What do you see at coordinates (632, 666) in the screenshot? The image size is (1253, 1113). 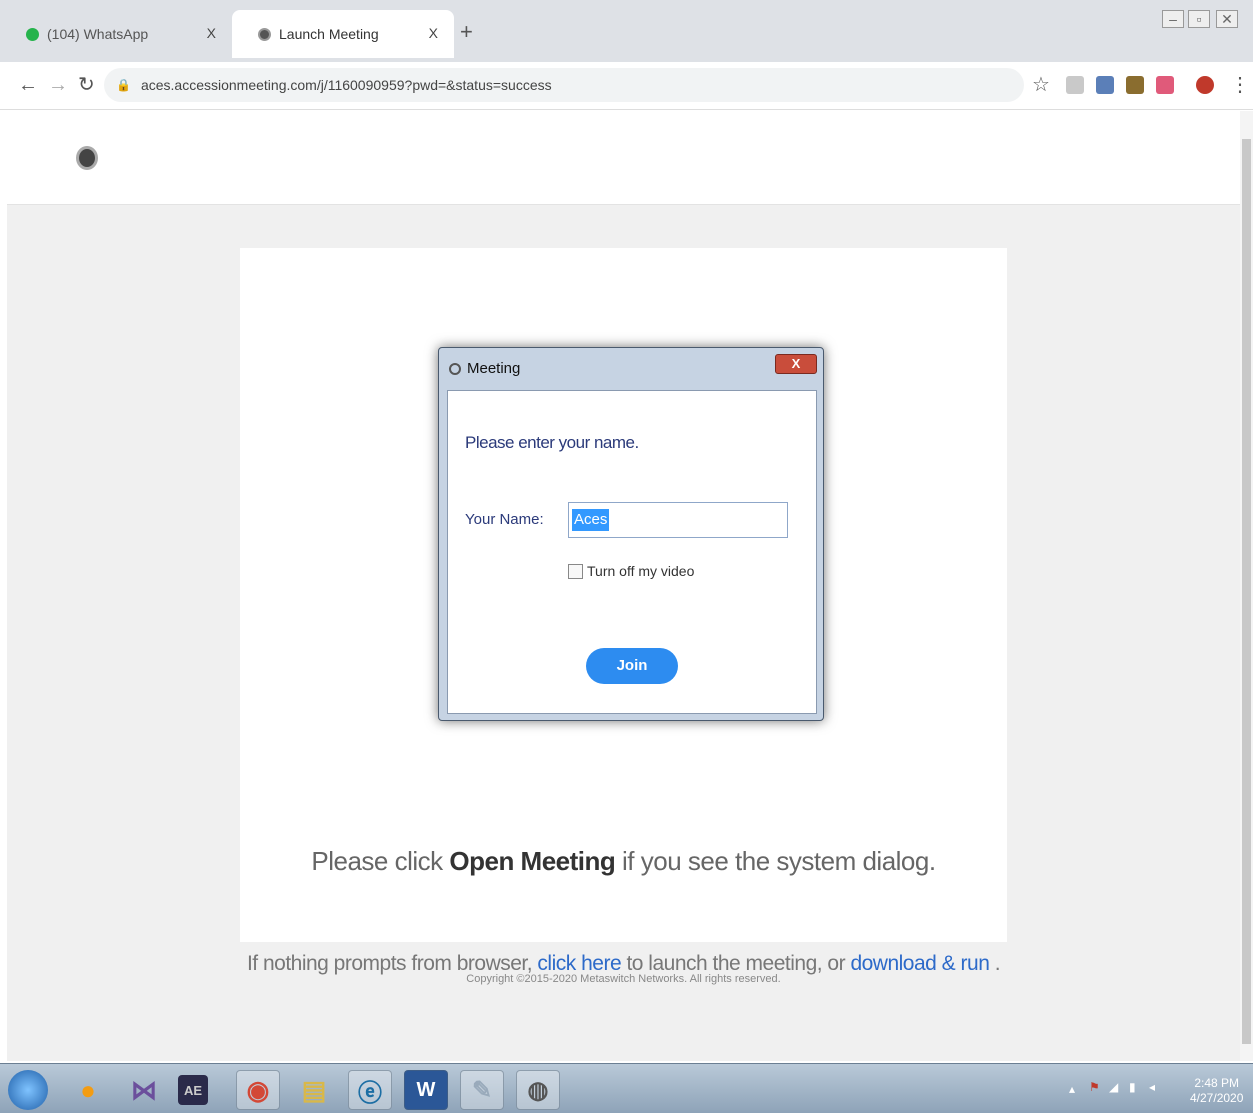 I see `join-button: Join` at bounding box center [632, 666].